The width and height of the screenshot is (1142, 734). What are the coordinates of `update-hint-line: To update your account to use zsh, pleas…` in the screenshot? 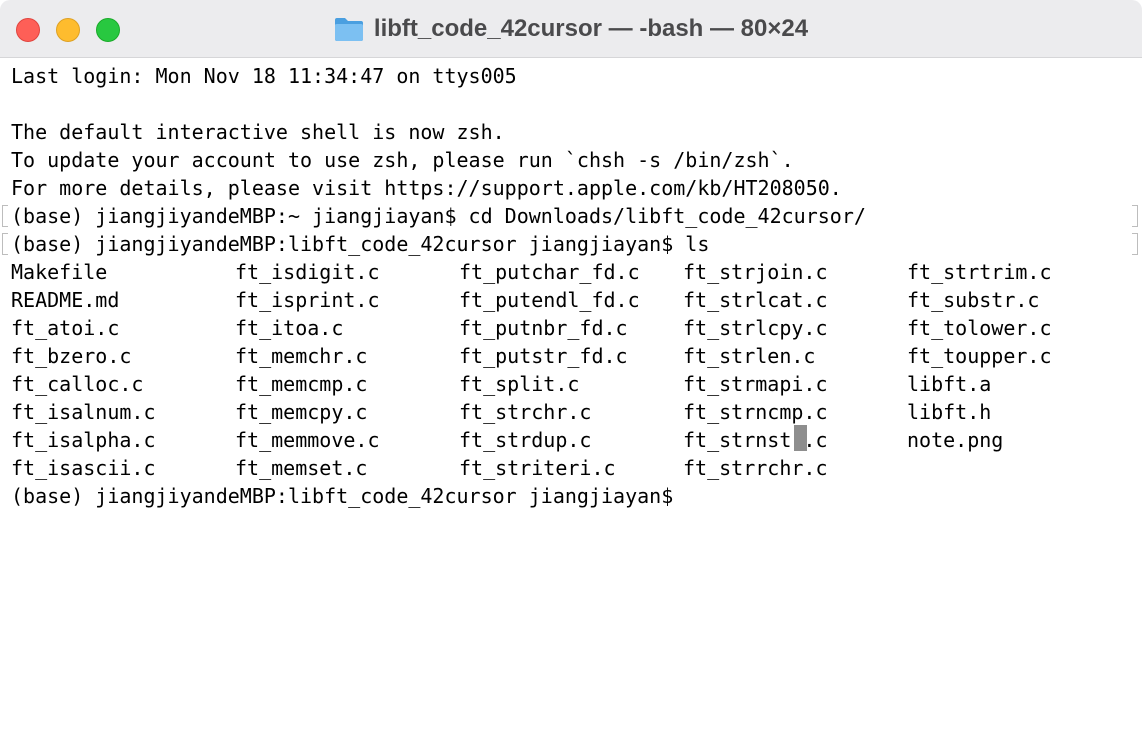 It's located at (402, 160).